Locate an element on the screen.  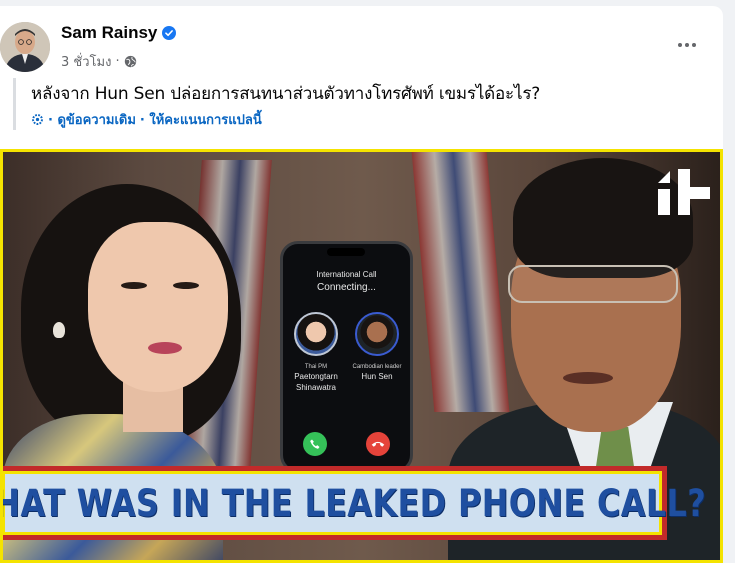
avatar is located at coordinates (25, 47).